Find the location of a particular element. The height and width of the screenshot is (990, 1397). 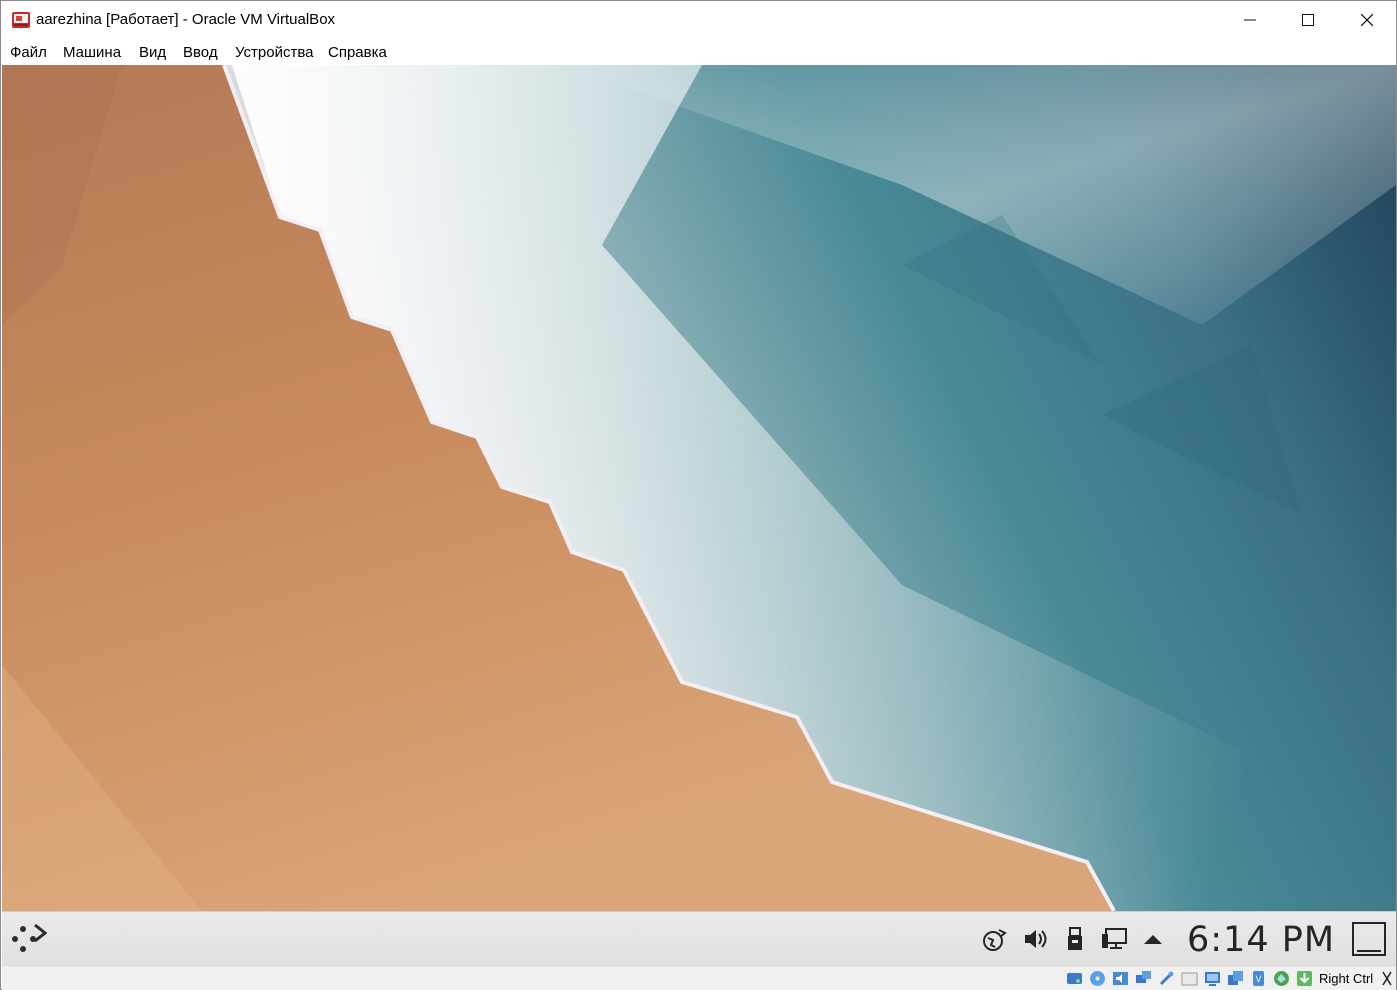

network-adapter-icon is located at coordinates (1143, 978).